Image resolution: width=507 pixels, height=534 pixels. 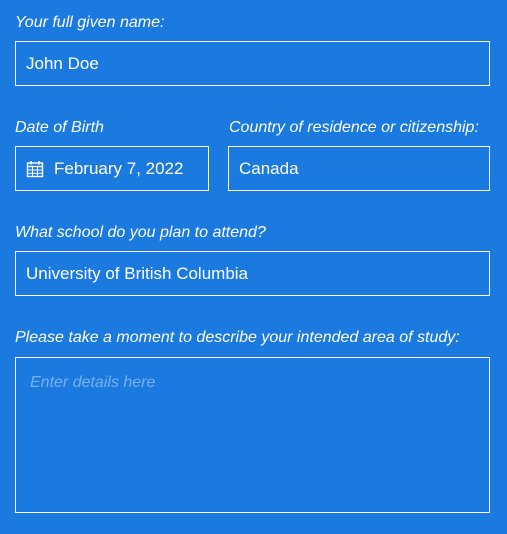 What do you see at coordinates (137, 273) in the screenshot?
I see `school-value: University of British Columbia` at bounding box center [137, 273].